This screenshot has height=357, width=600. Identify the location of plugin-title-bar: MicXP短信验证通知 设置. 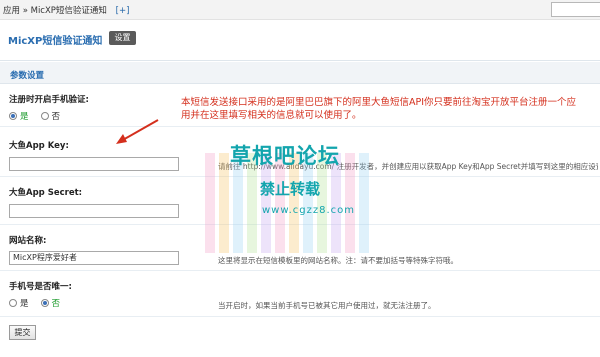
(300, 39).